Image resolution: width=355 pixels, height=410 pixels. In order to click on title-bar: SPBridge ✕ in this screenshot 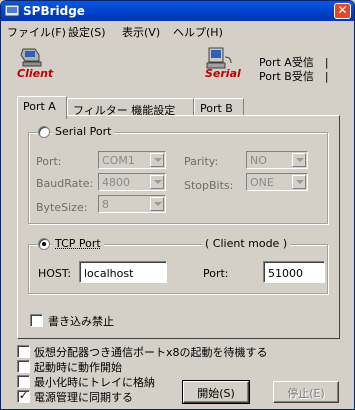, I will do `click(177, 11)`.